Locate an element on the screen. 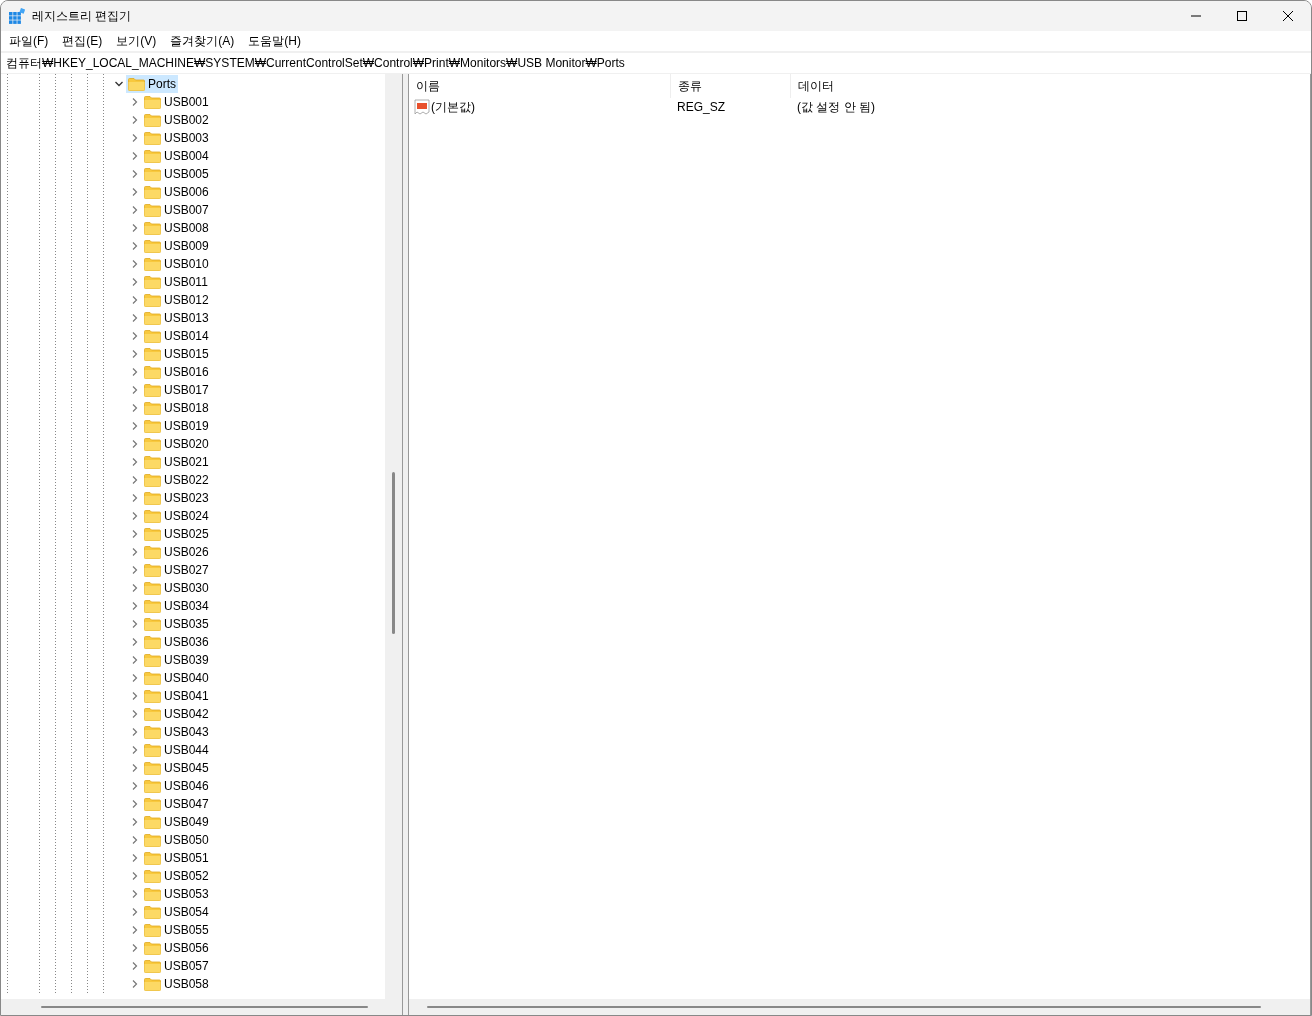 Image resolution: width=1312 pixels, height=1016 pixels. address-bar: 컴퓨터₩HKEY_LOCAL_MACHINE₩SYSTEM₩CurrentControlSet₩Control₩Print₩Monitors₩USB Monitor₩Ports is located at coordinates (656, 63).